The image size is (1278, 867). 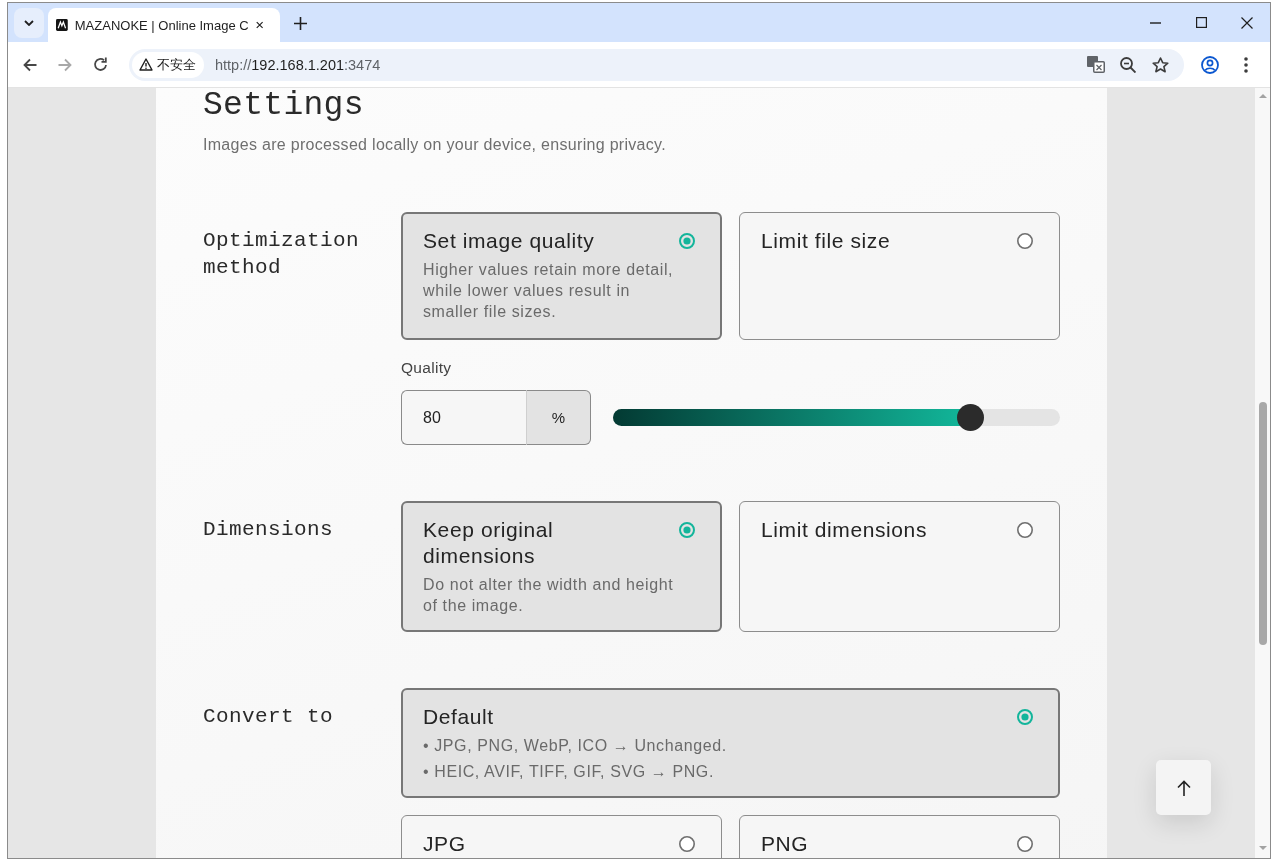 What do you see at coordinates (1183, 787) in the screenshot?
I see `arrow-up-icon` at bounding box center [1183, 787].